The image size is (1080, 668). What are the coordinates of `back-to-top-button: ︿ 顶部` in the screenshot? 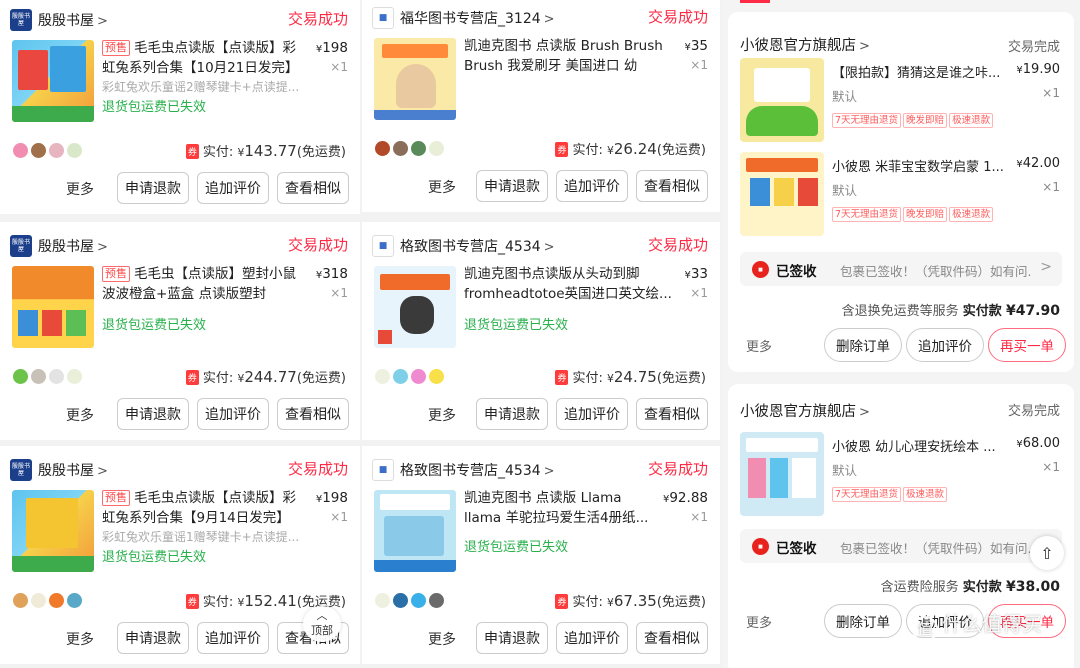 It's located at (322, 624).